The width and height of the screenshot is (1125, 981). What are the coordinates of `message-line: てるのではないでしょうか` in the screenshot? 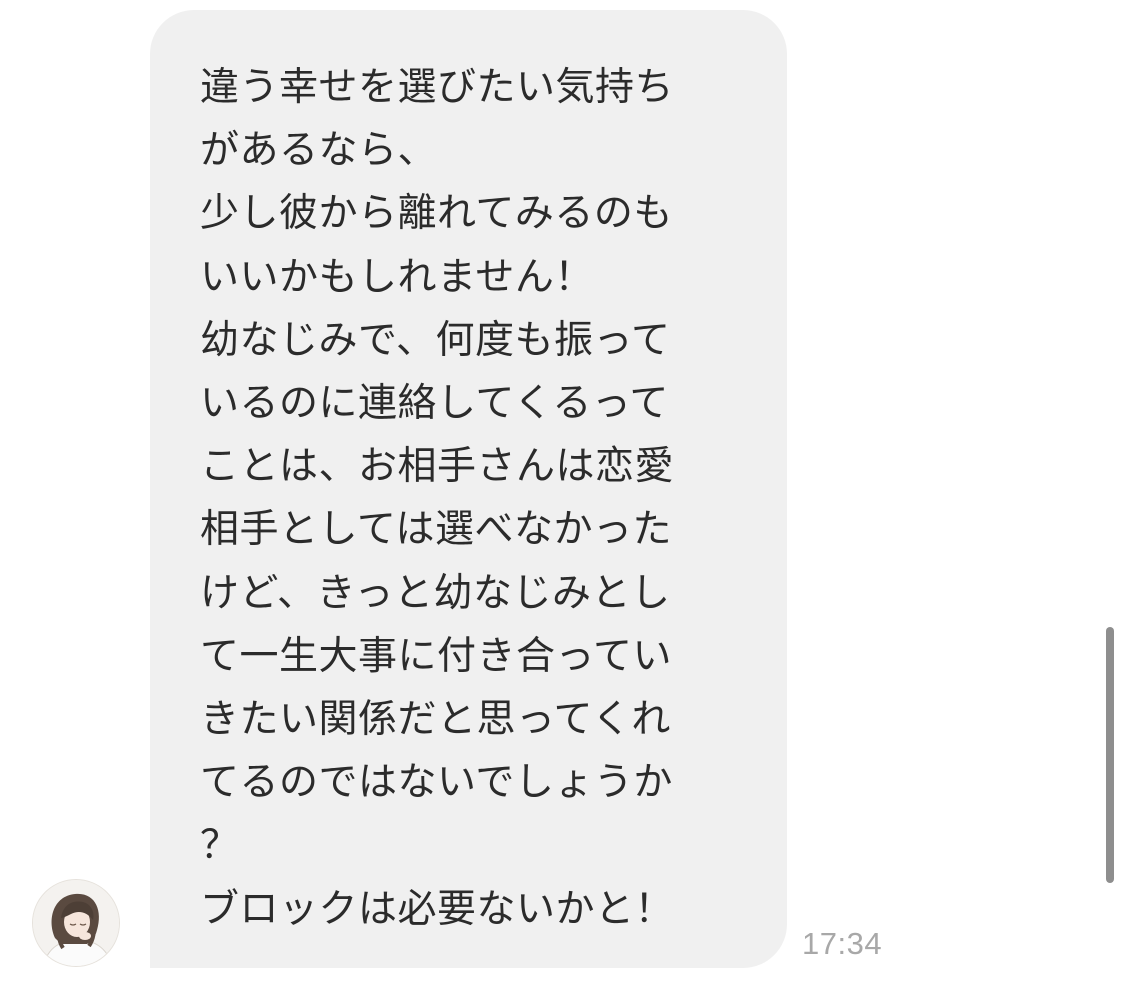 It's located at (436, 783).